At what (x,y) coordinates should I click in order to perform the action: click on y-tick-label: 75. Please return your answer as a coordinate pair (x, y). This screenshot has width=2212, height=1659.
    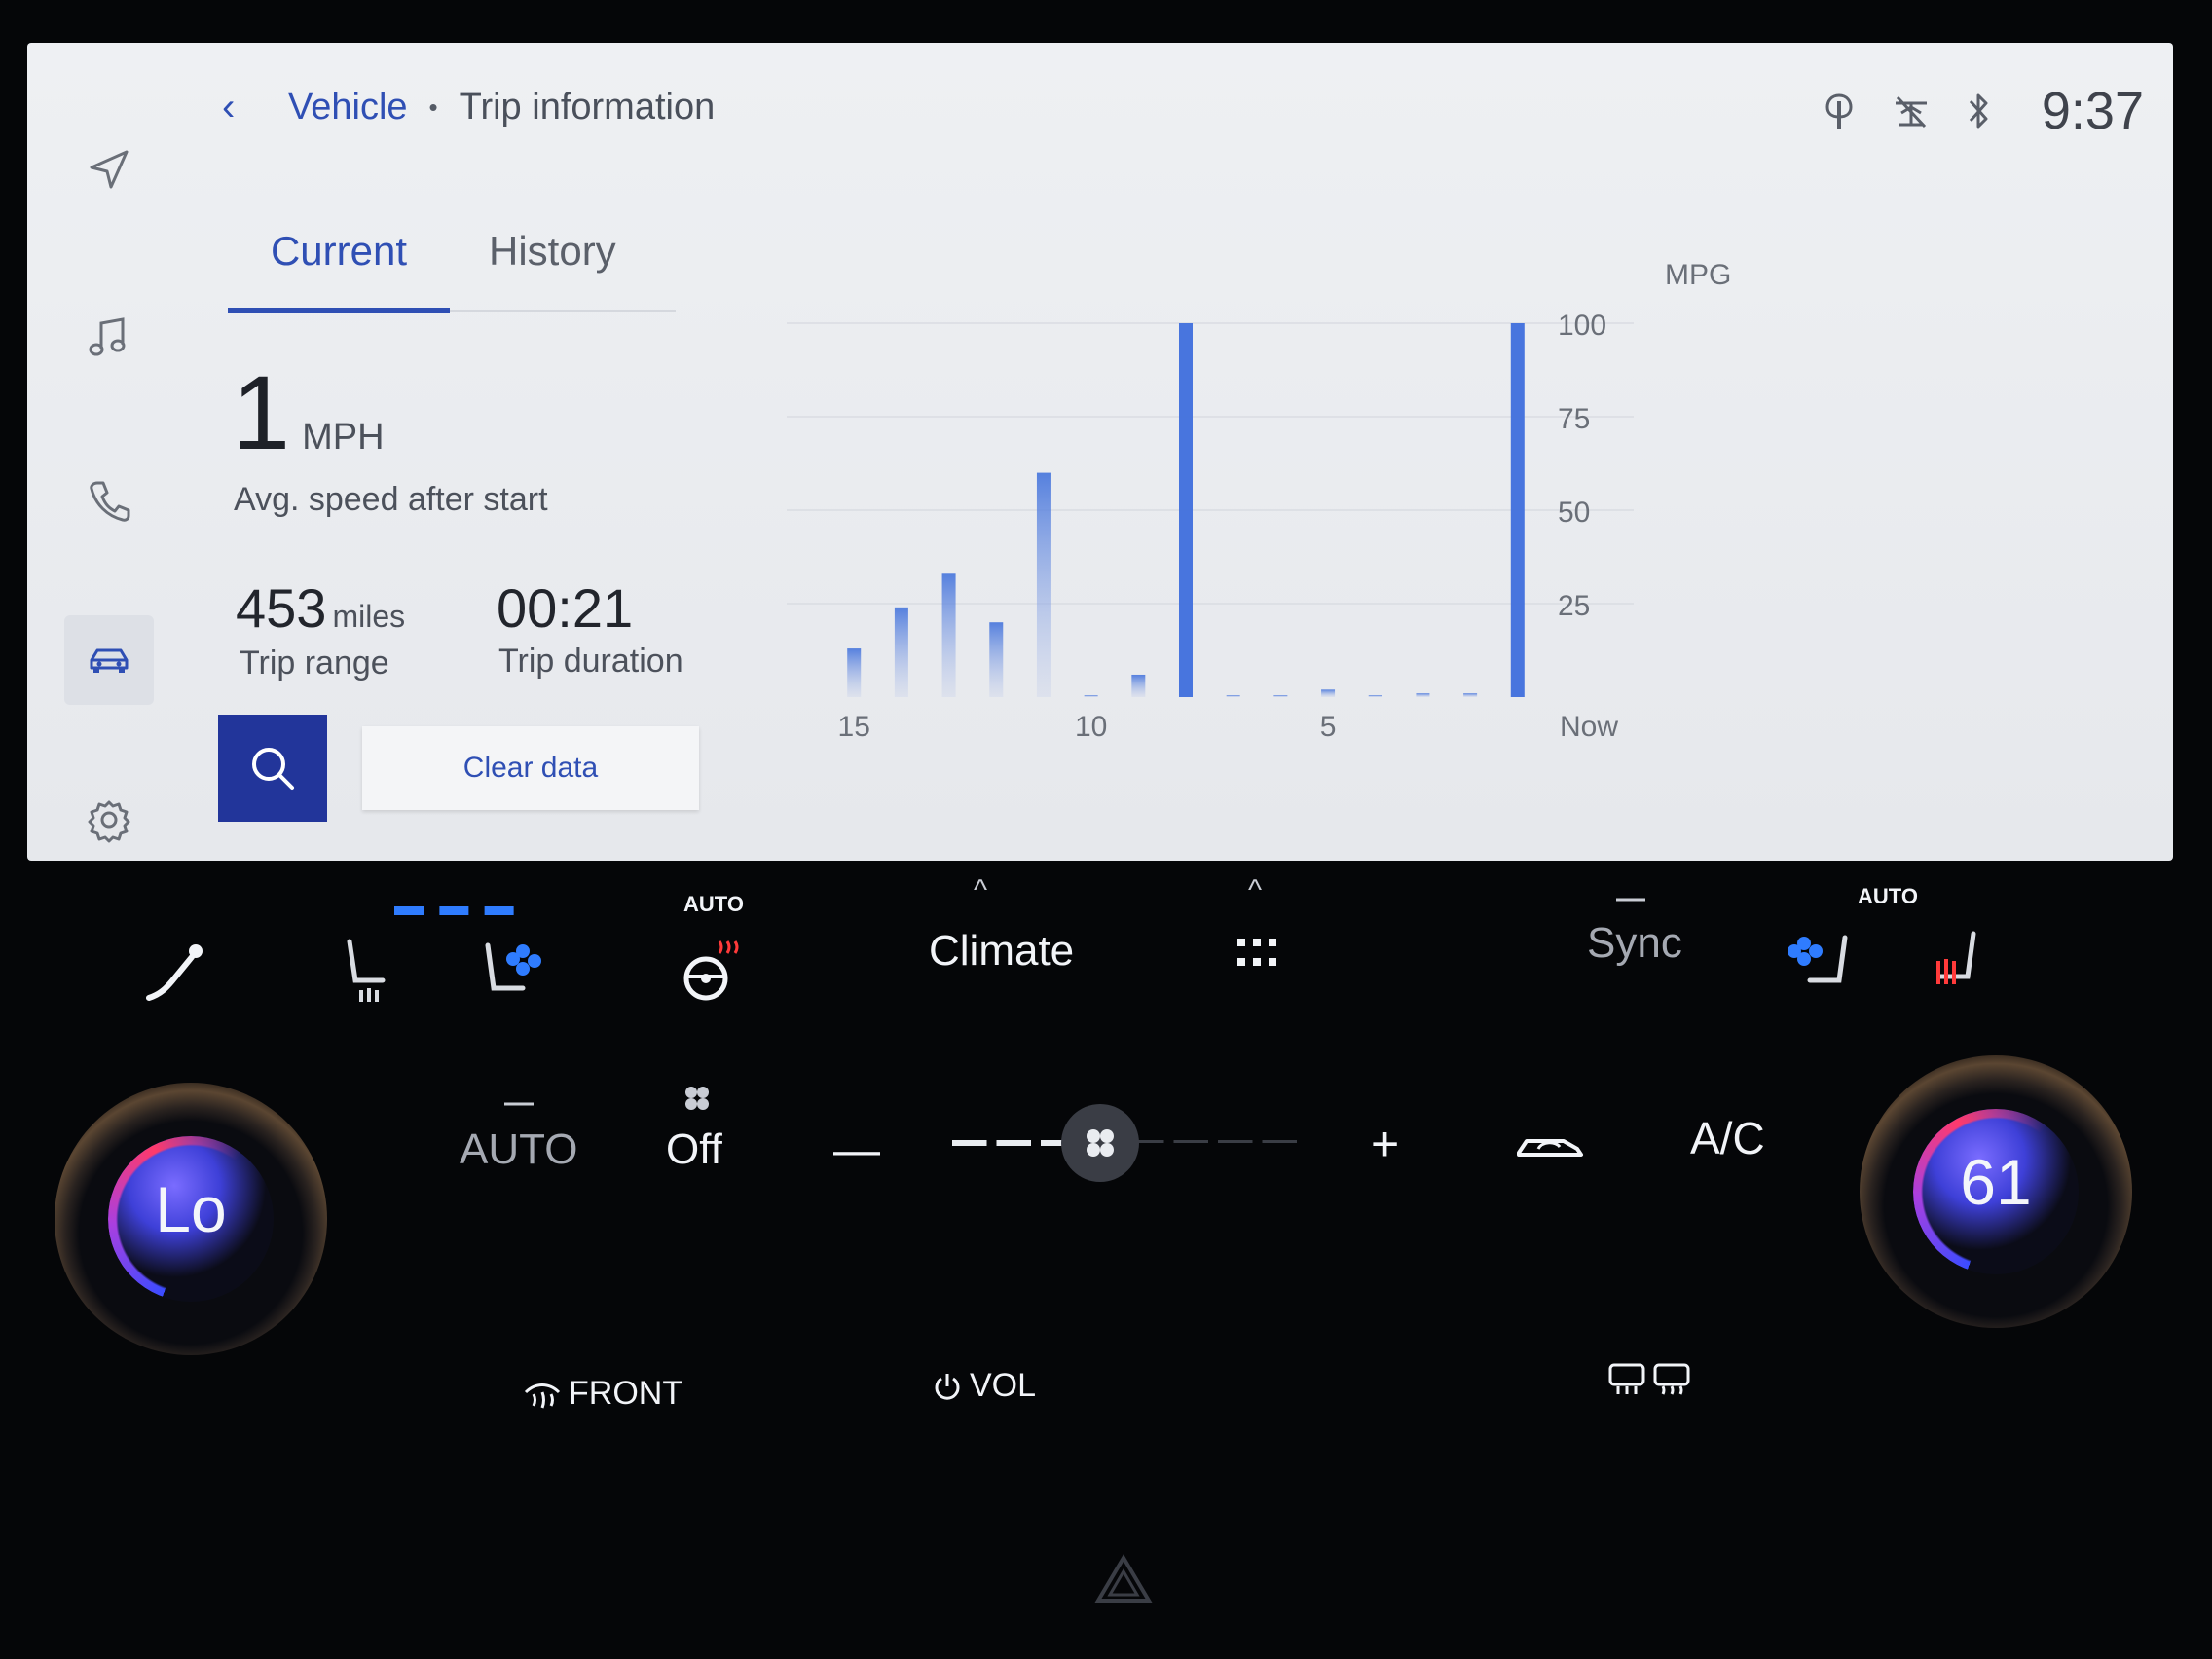
    Looking at the image, I should click on (1574, 419).